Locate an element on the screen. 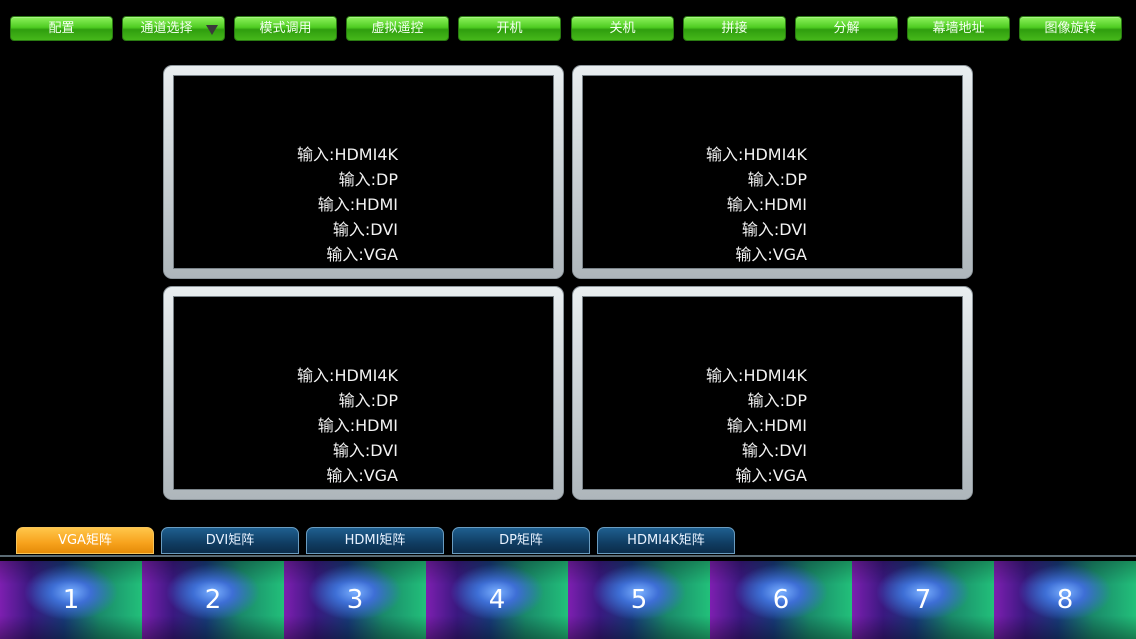 The height and width of the screenshot is (639, 1136). matrix-tab-bar: VGA矩阵 DVI矩阵 HDMI矩阵 DP矩阵 HDMI4K矩阵 is located at coordinates (381, 541).